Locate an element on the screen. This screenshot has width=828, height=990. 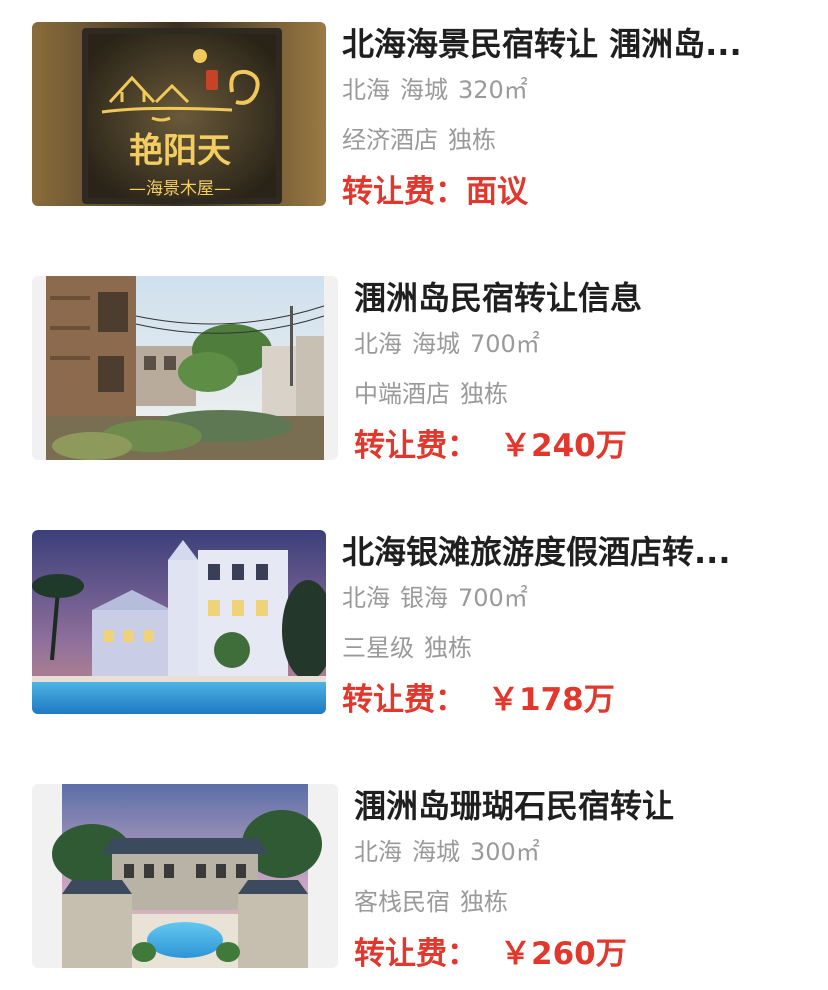
listing-price: 转让费：面议 is located at coordinates (435, 192).